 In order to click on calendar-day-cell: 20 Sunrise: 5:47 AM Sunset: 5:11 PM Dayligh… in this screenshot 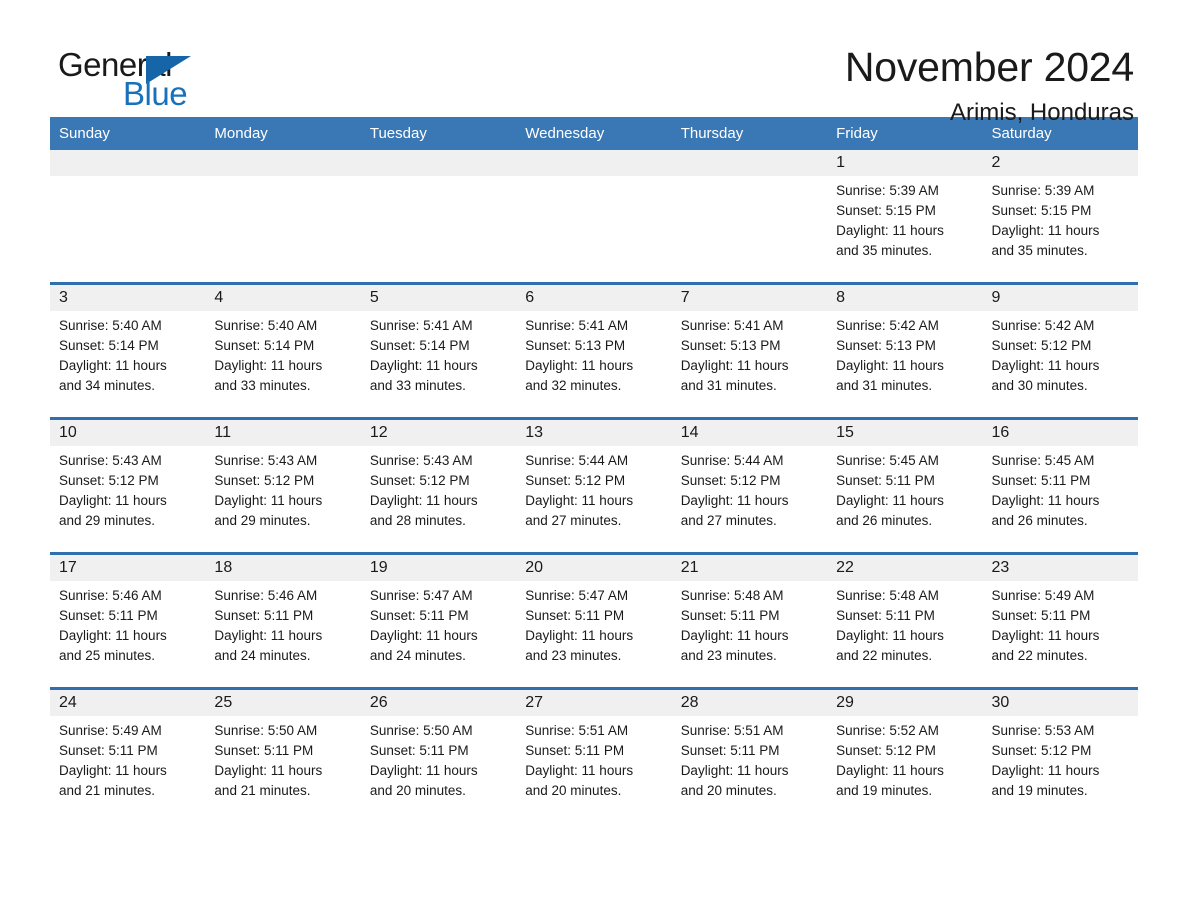, I will do `click(594, 620)`.